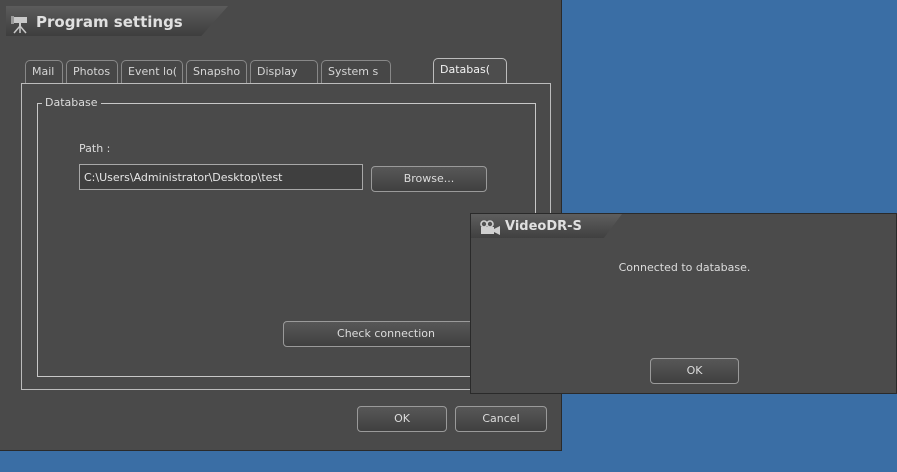  I want to click on video-camera-icon, so click(490, 228).